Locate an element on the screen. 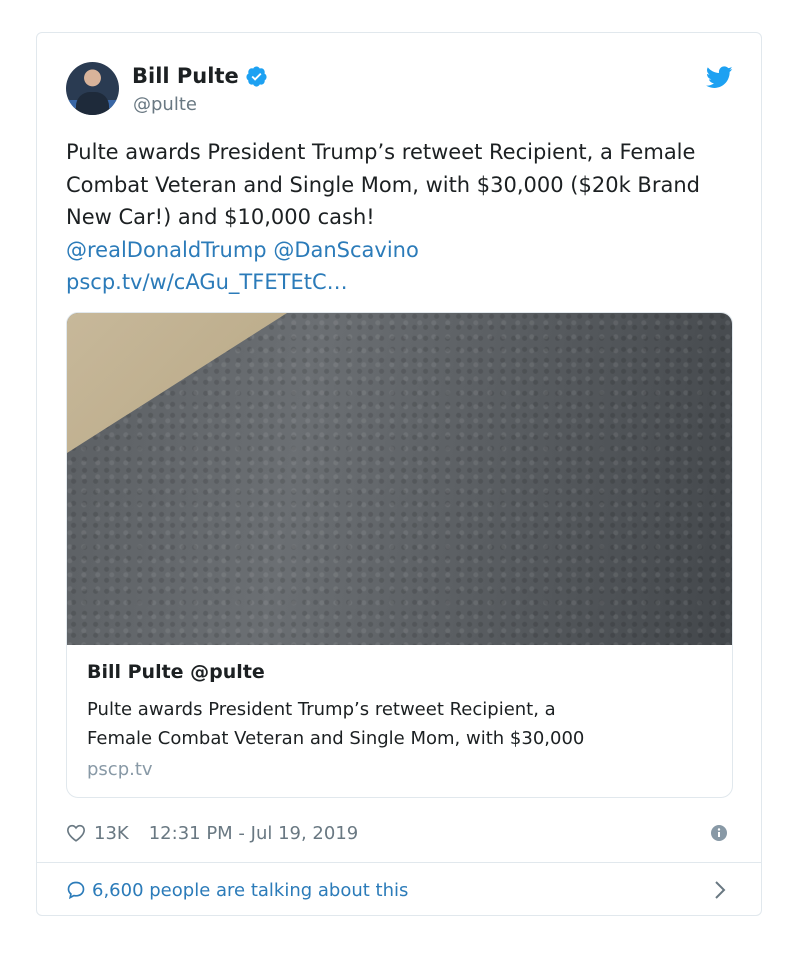 This screenshot has height=957, width=799. twitter-bird-icon is located at coordinates (719, 77).